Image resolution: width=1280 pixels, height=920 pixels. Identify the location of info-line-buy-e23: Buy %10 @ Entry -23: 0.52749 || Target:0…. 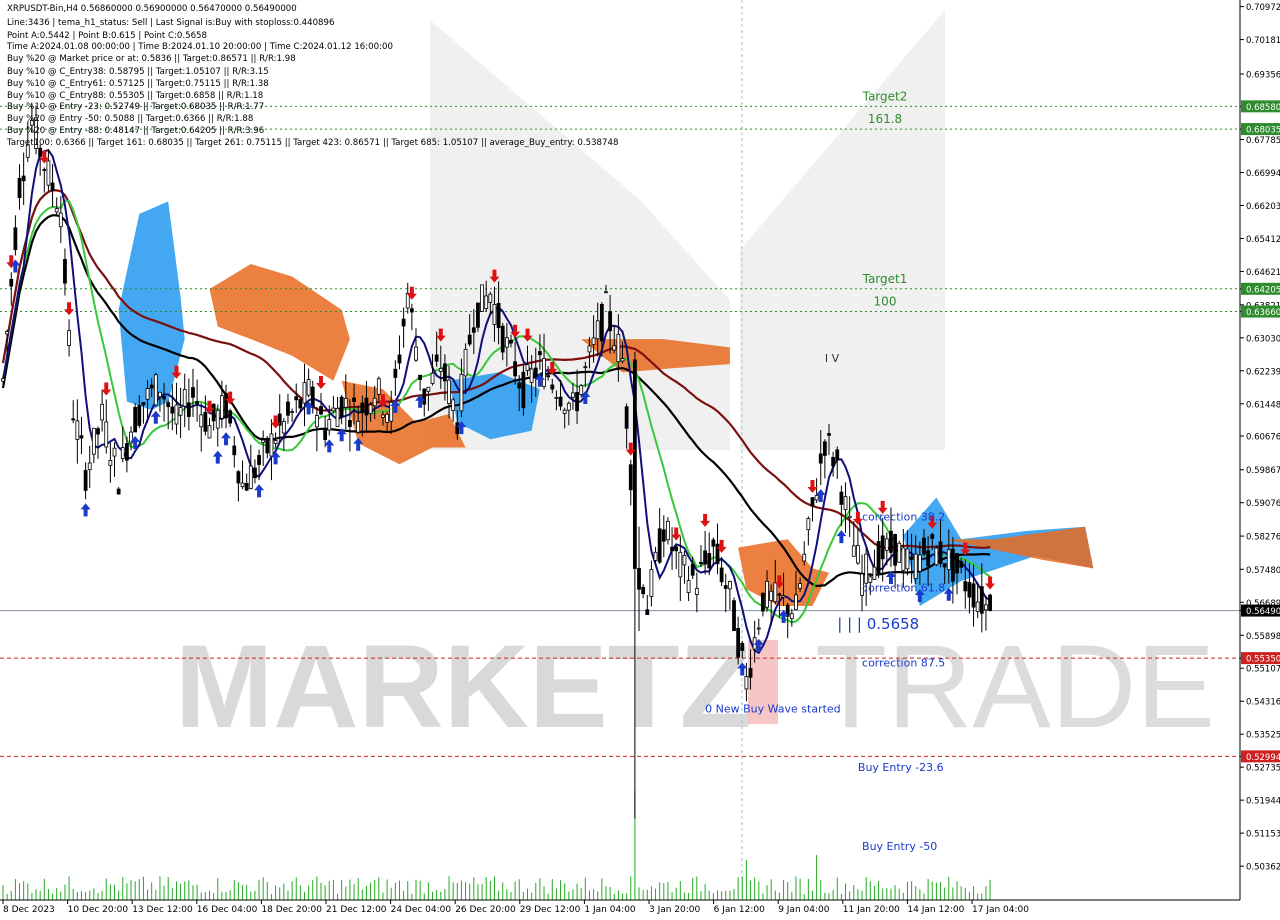
(136, 107).